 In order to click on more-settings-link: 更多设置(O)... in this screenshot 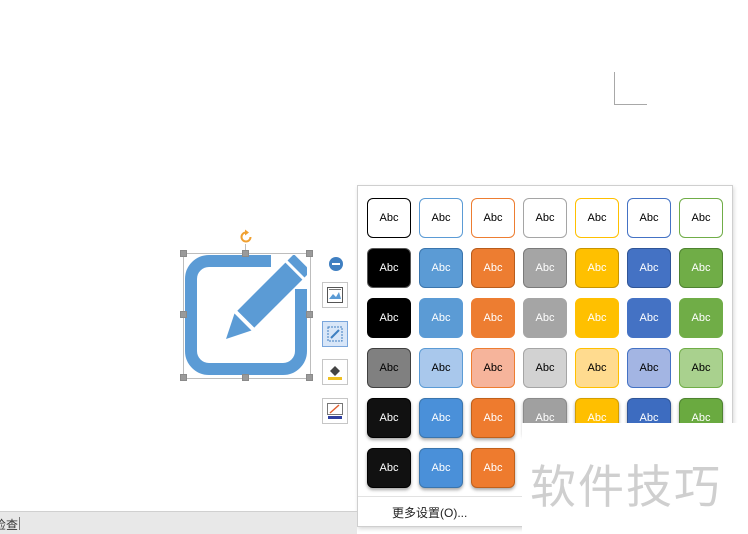, I will do `click(429, 512)`.